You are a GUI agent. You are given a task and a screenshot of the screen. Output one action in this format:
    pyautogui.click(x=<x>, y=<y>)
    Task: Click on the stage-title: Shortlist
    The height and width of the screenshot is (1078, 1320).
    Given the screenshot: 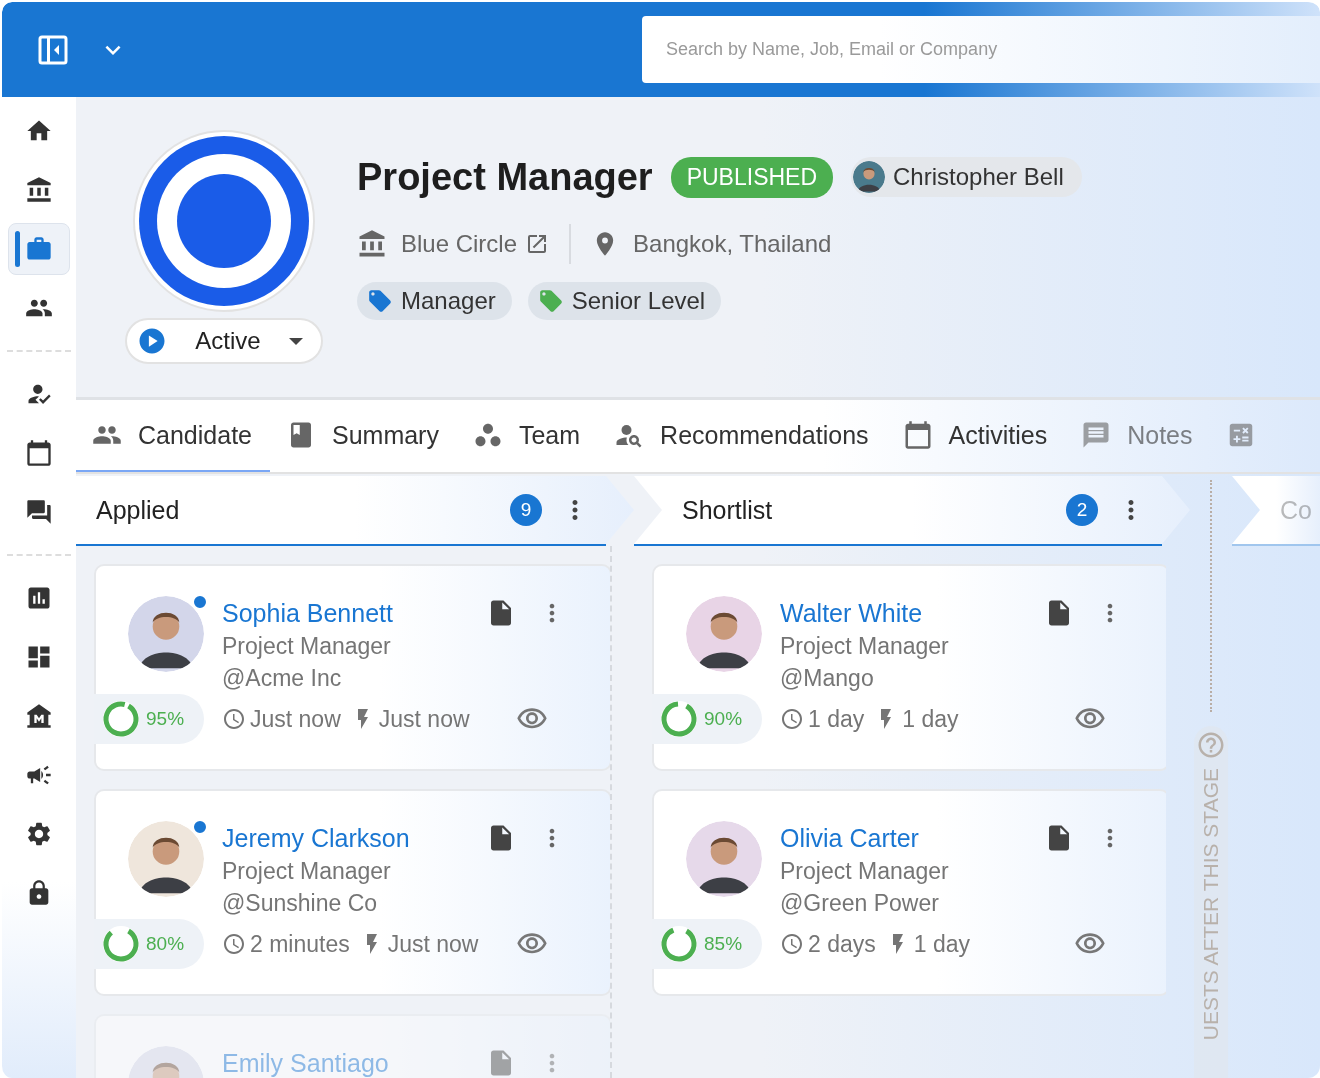 What is the action you would take?
    pyautogui.click(x=728, y=510)
    